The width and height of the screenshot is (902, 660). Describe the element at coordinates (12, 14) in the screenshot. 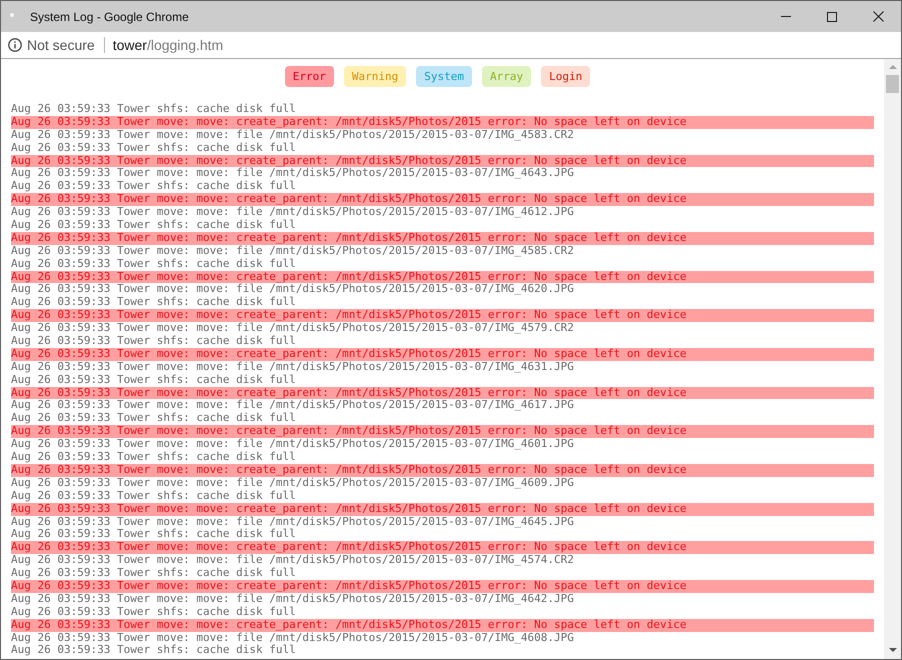

I see `favicon-icon` at that location.